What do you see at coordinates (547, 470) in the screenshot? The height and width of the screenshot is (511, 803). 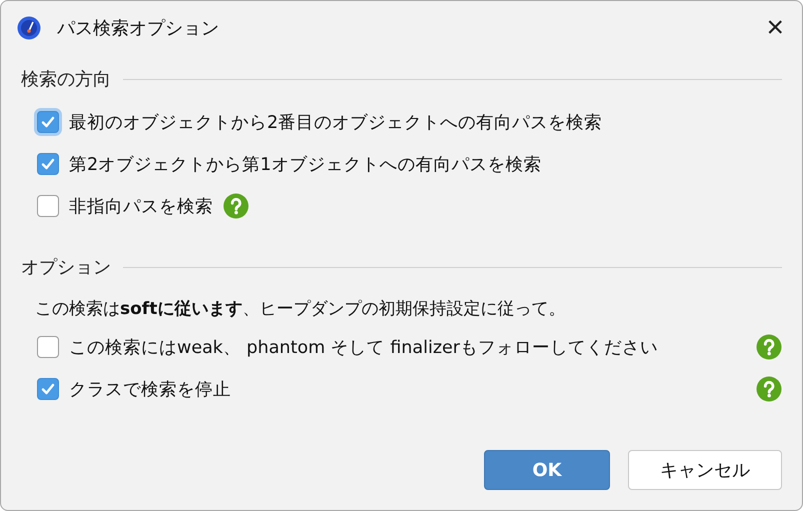 I see `ok-button: OK` at bounding box center [547, 470].